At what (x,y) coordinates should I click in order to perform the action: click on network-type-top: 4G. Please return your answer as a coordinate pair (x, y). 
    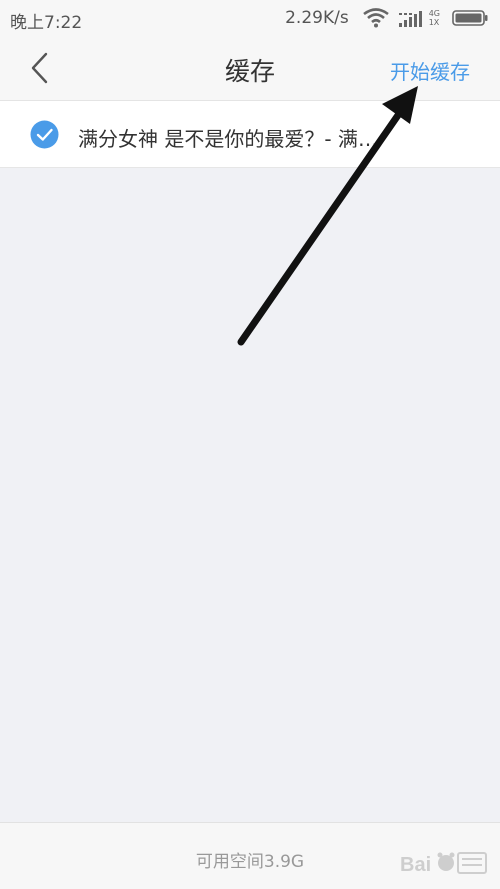
    Looking at the image, I should click on (434, 13).